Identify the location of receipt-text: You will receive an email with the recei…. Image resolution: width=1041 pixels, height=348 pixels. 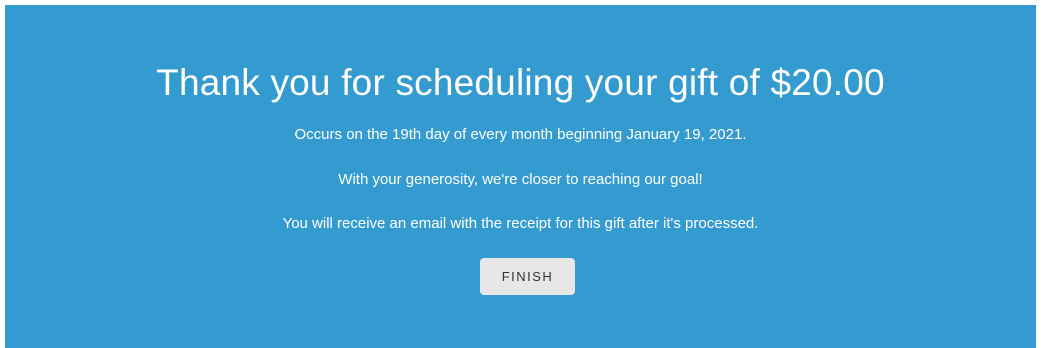
(520, 223).